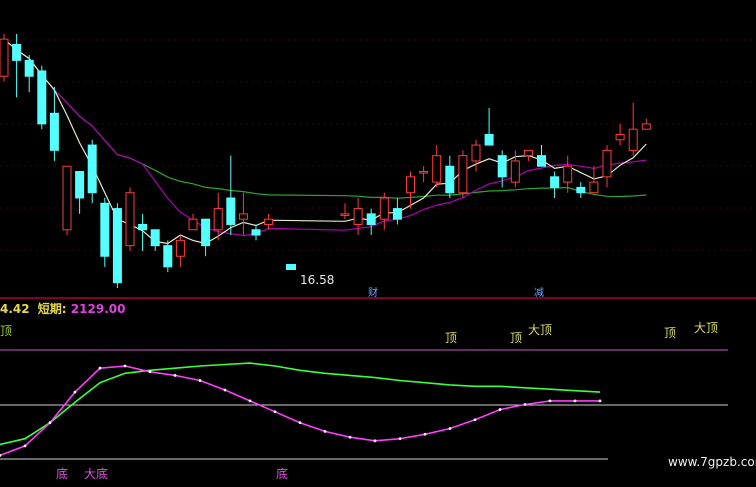 The width and height of the screenshot is (756, 487). Describe the element at coordinates (98, 309) in the screenshot. I see `short-term-value: 2129.00` at that location.